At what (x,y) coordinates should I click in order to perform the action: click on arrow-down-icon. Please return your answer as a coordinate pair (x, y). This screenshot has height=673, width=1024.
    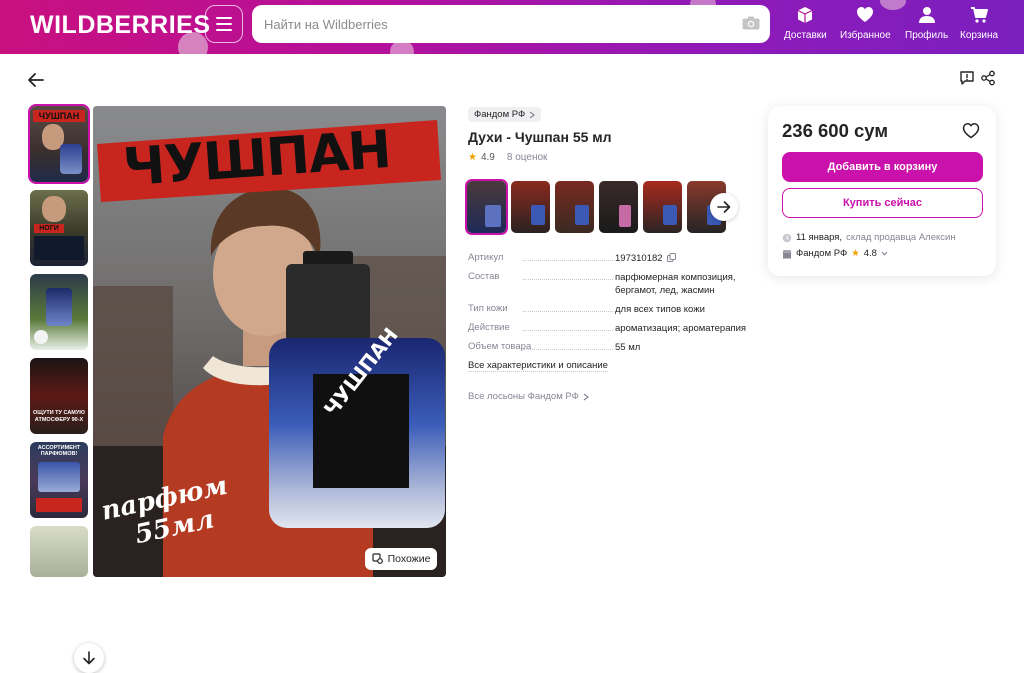
    Looking at the image, I should click on (89, 658).